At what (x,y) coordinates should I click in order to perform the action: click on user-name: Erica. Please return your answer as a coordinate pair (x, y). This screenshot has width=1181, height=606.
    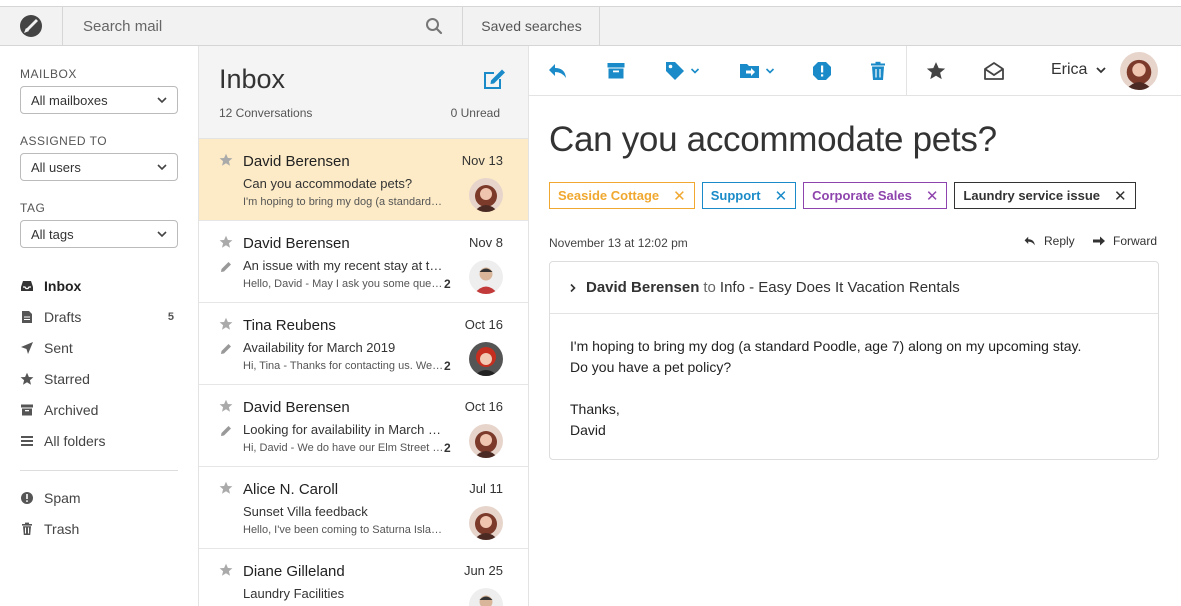
    Looking at the image, I should click on (1069, 70).